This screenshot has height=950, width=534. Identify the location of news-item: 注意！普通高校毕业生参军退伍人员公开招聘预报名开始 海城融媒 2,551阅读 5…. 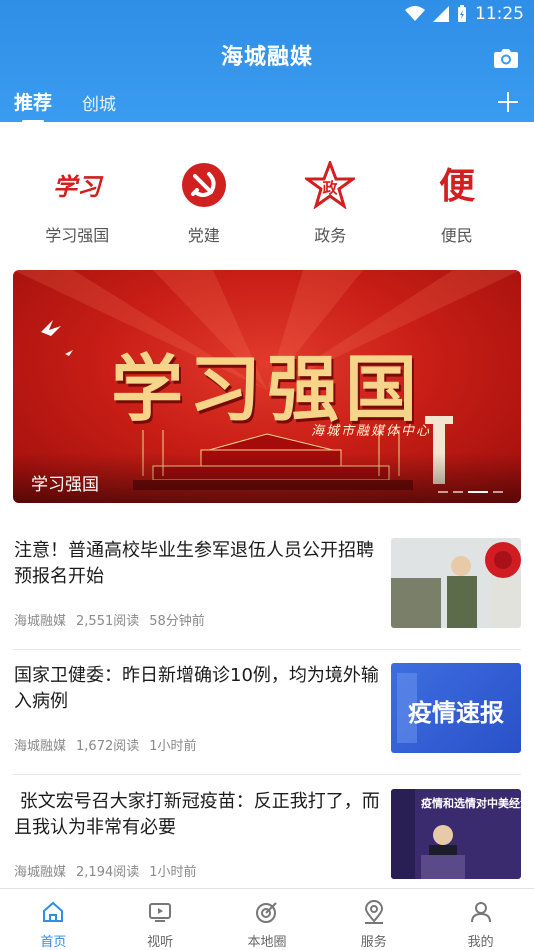
(267, 594).